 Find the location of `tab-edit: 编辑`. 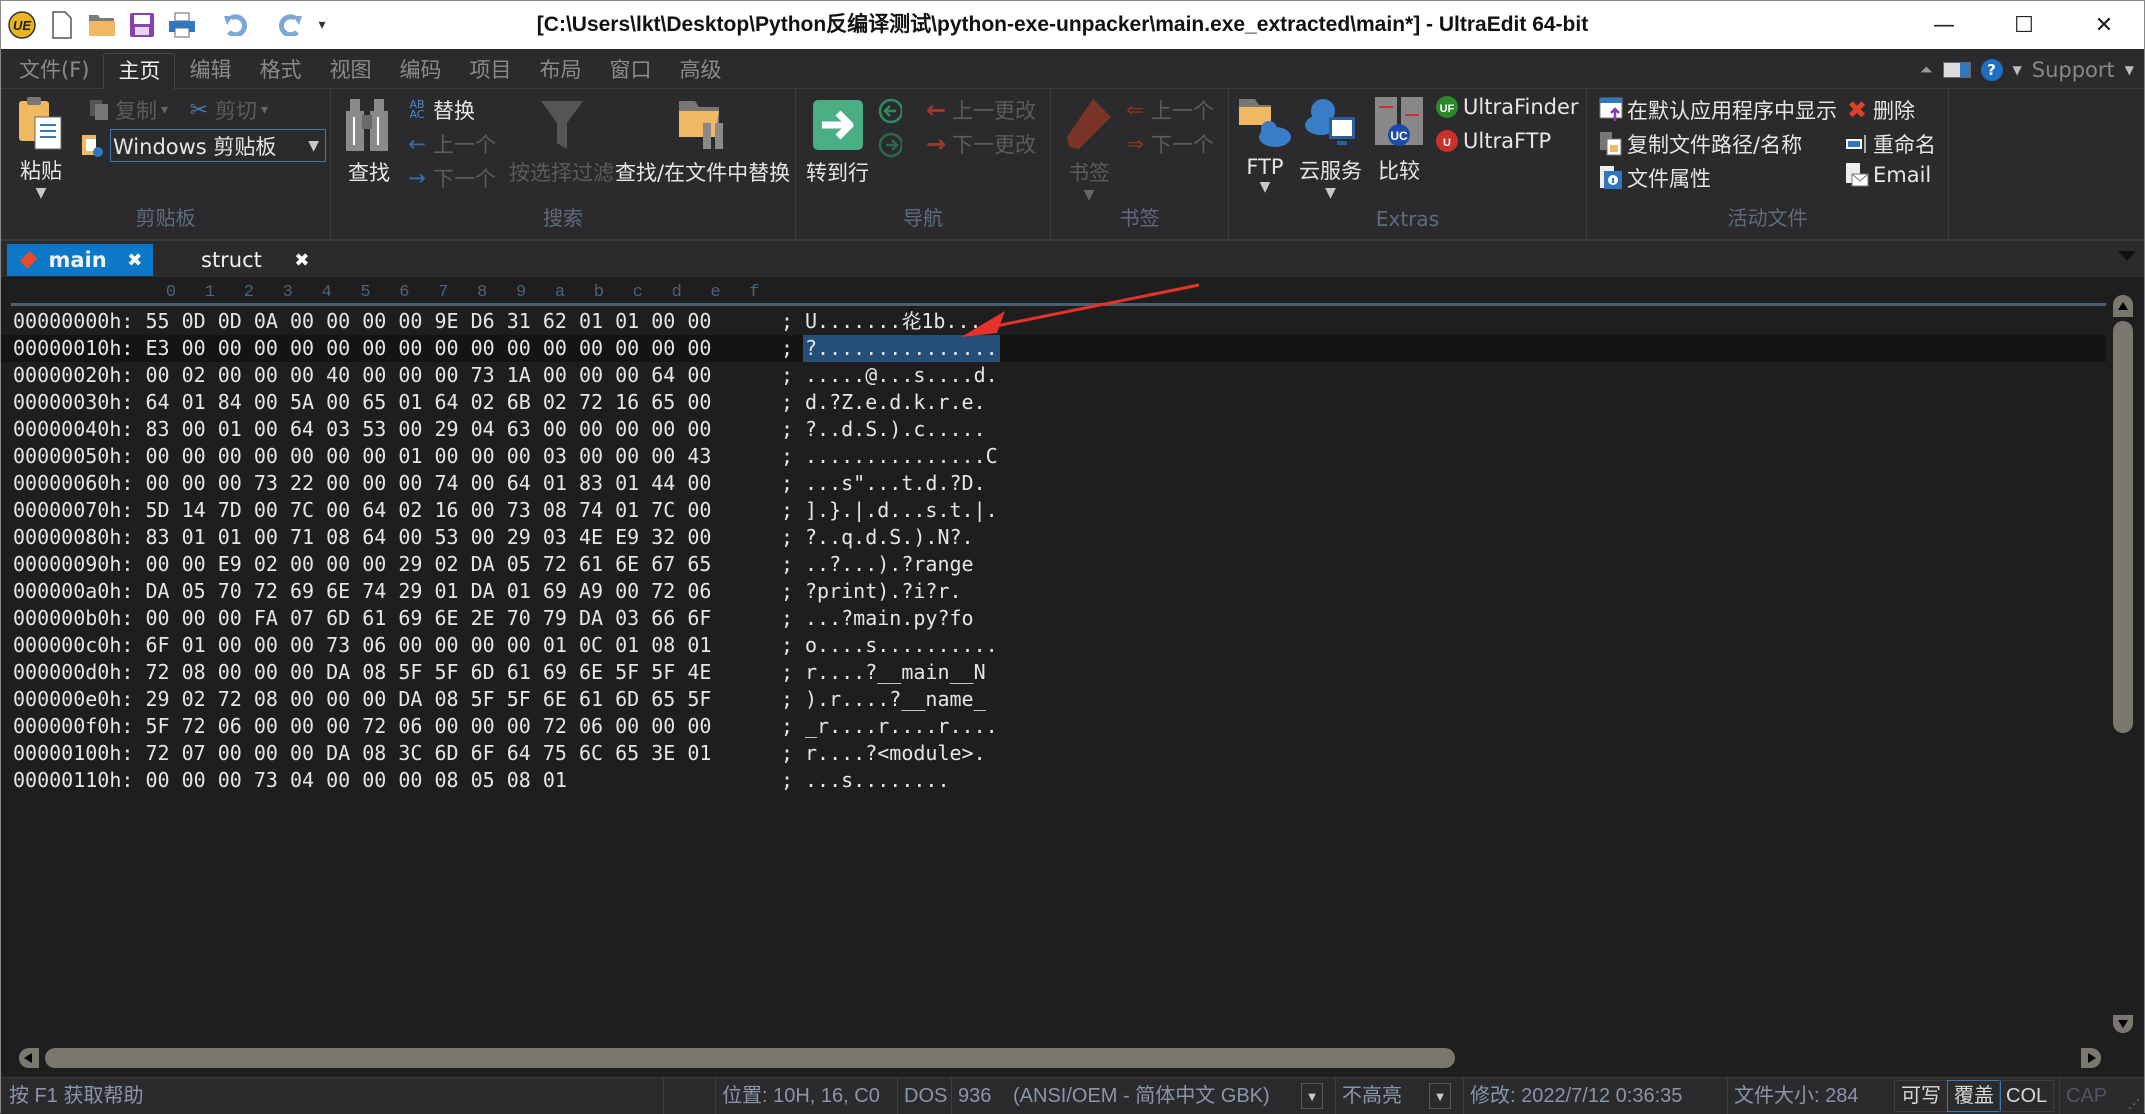

tab-edit: 编辑 is located at coordinates (210, 71).